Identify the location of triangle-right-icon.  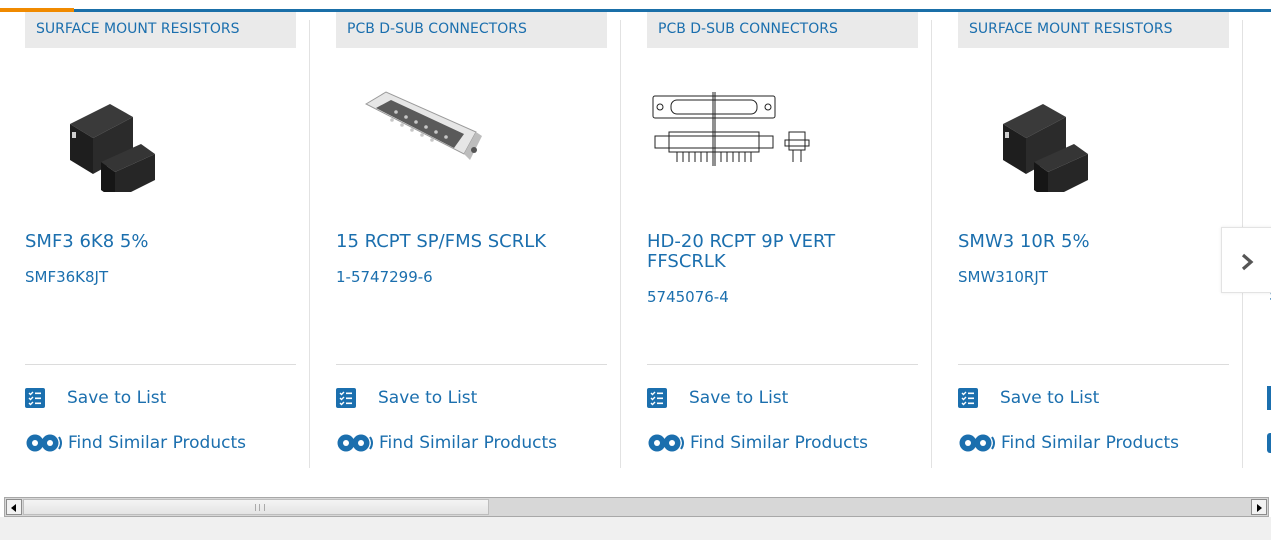
(1259, 508).